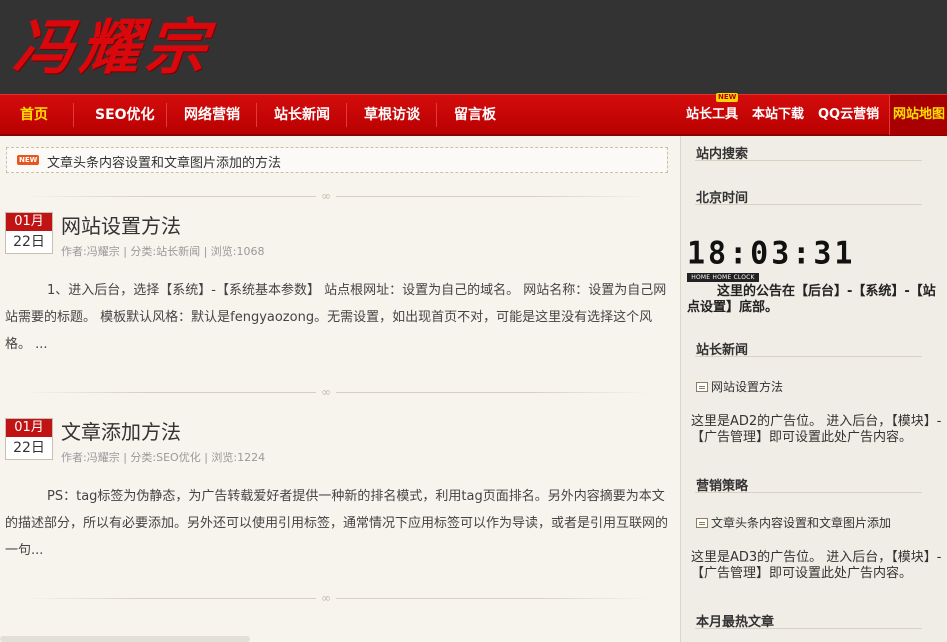  What do you see at coordinates (473, 47) in the screenshot?
I see `site-header: 冯耀宗` at bounding box center [473, 47].